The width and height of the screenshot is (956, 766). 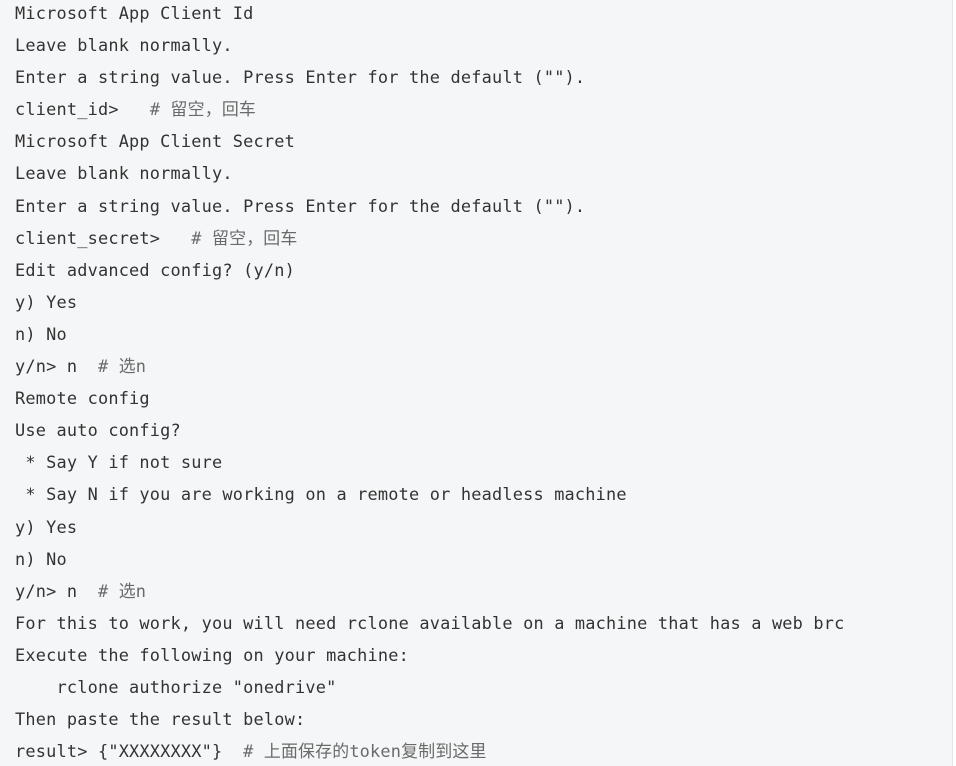 What do you see at coordinates (134, 13) in the screenshot?
I see `line-text: Microsoft App Client Id` at bounding box center [134, 13].